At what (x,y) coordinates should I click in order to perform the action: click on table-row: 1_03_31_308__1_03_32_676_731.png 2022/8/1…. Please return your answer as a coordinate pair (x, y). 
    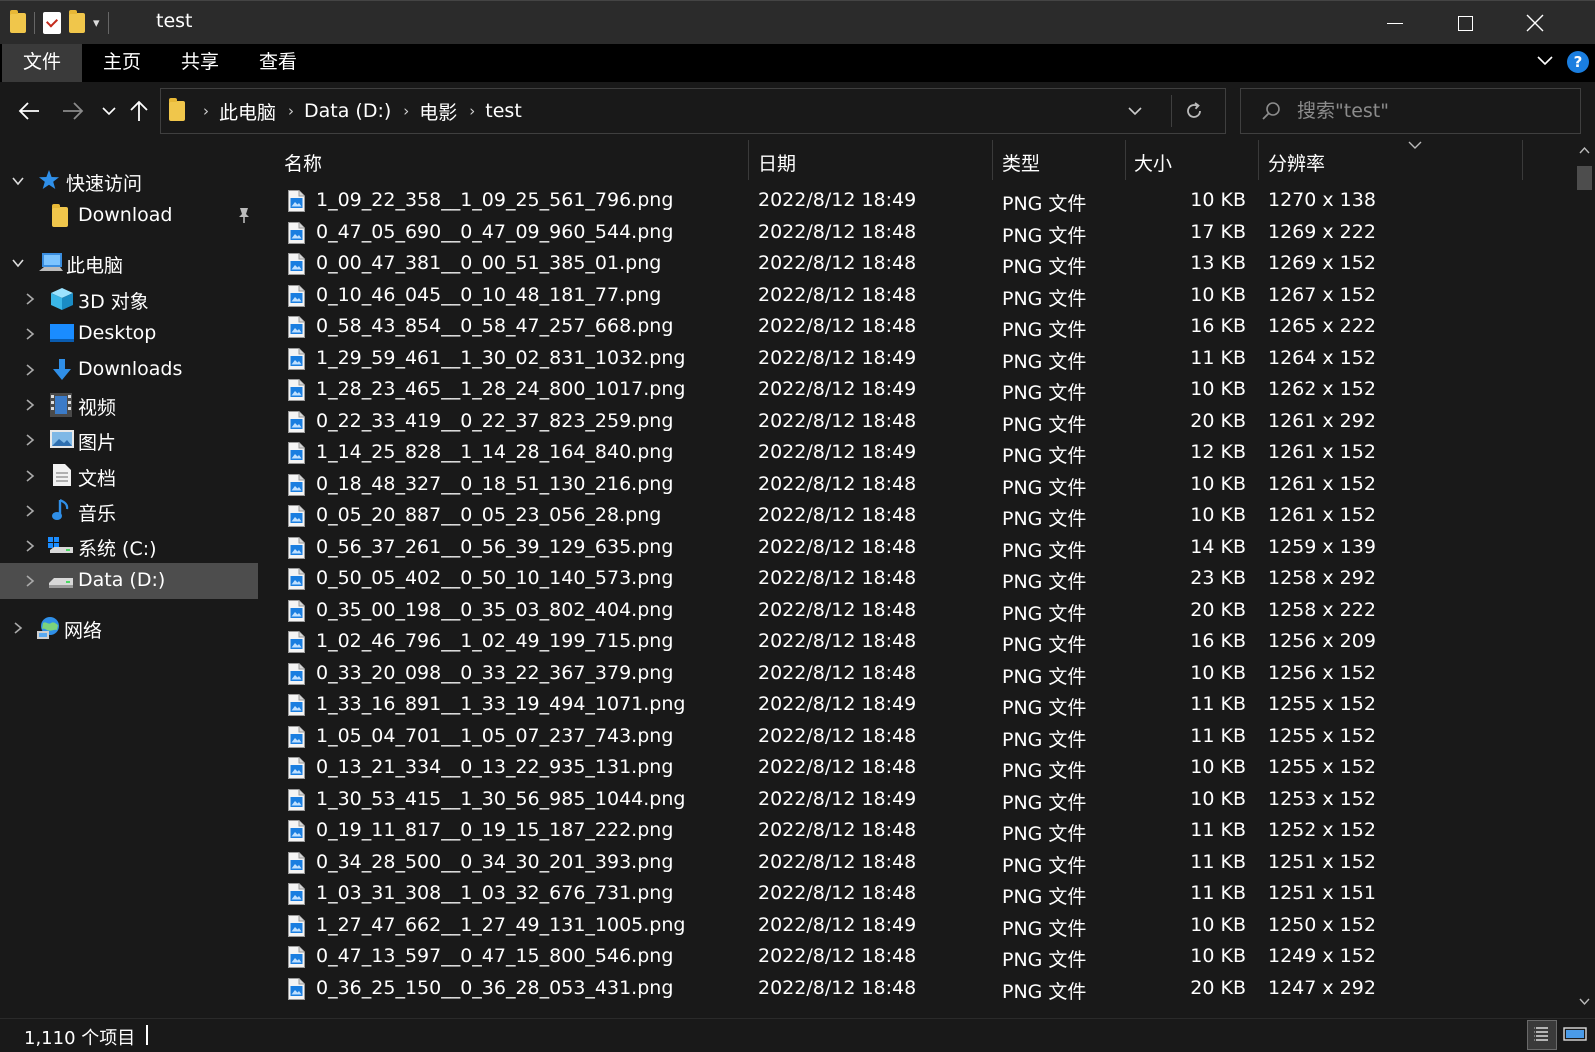
    Looking at the image, I should click on (919, 895).